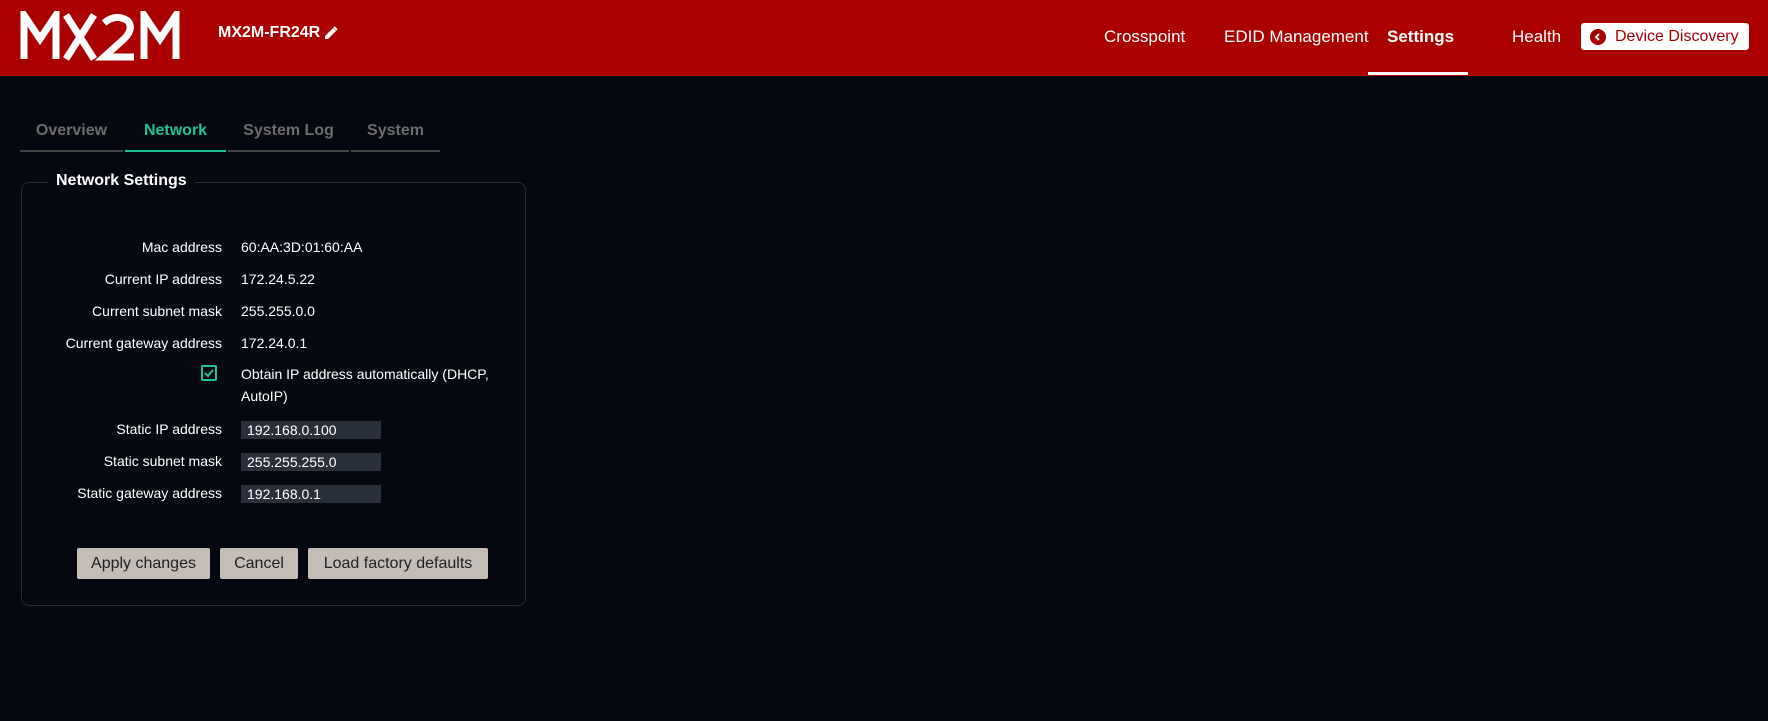 This screenshot has height=721, width=1768. I want to click on mac-address-label: Mac address, so click(181, 247).